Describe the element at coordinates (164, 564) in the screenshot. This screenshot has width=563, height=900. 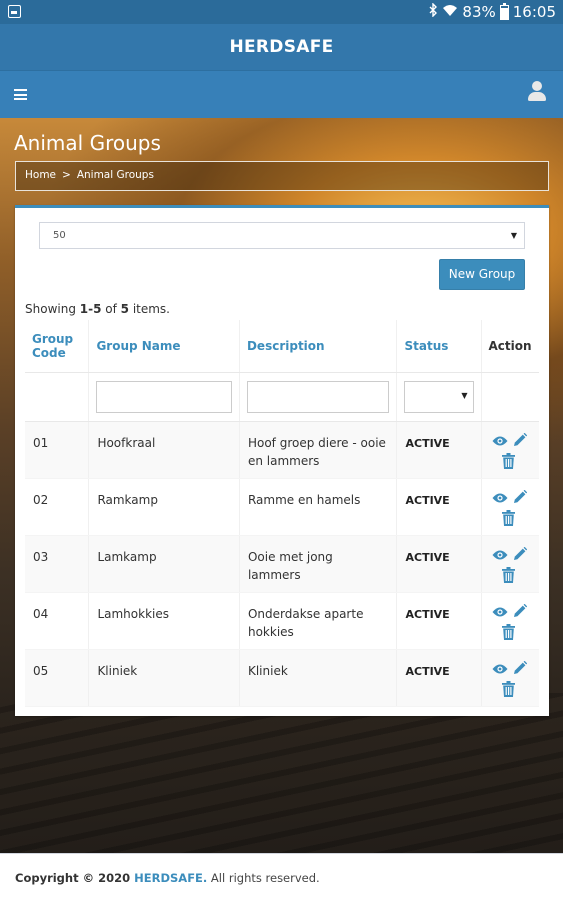
I see `cell-group-name: Lamkamp` at that location.